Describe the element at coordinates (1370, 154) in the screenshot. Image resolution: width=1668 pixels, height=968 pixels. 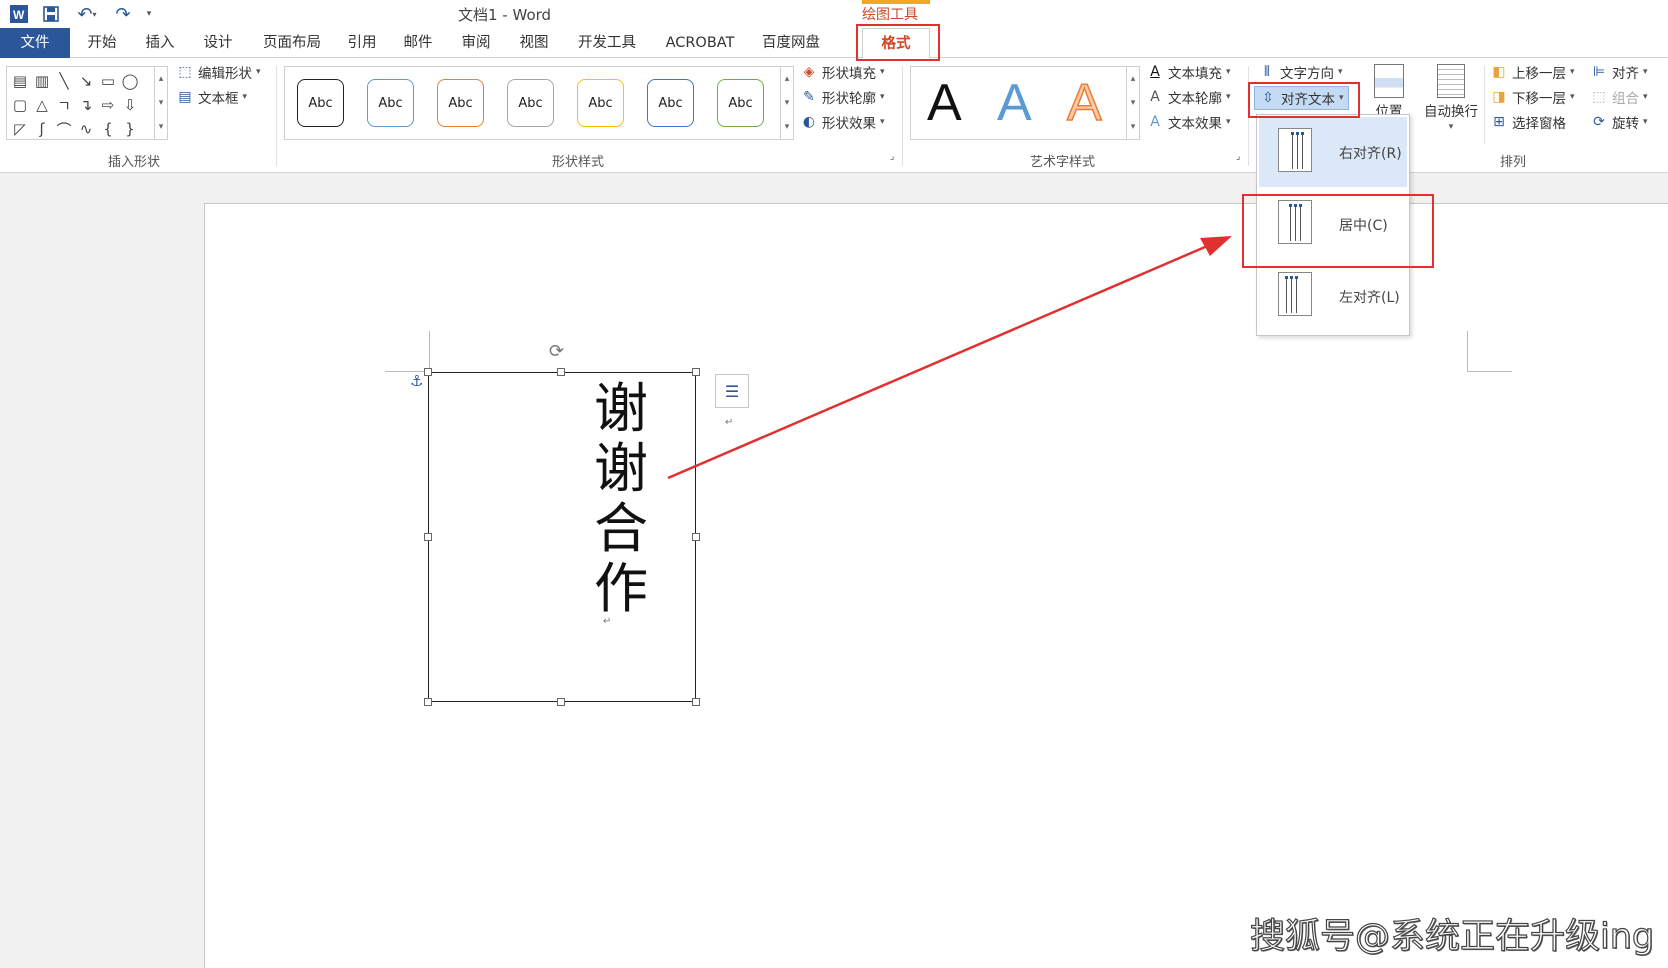
I see `align-right-label: 右对齐(R)` at that location.